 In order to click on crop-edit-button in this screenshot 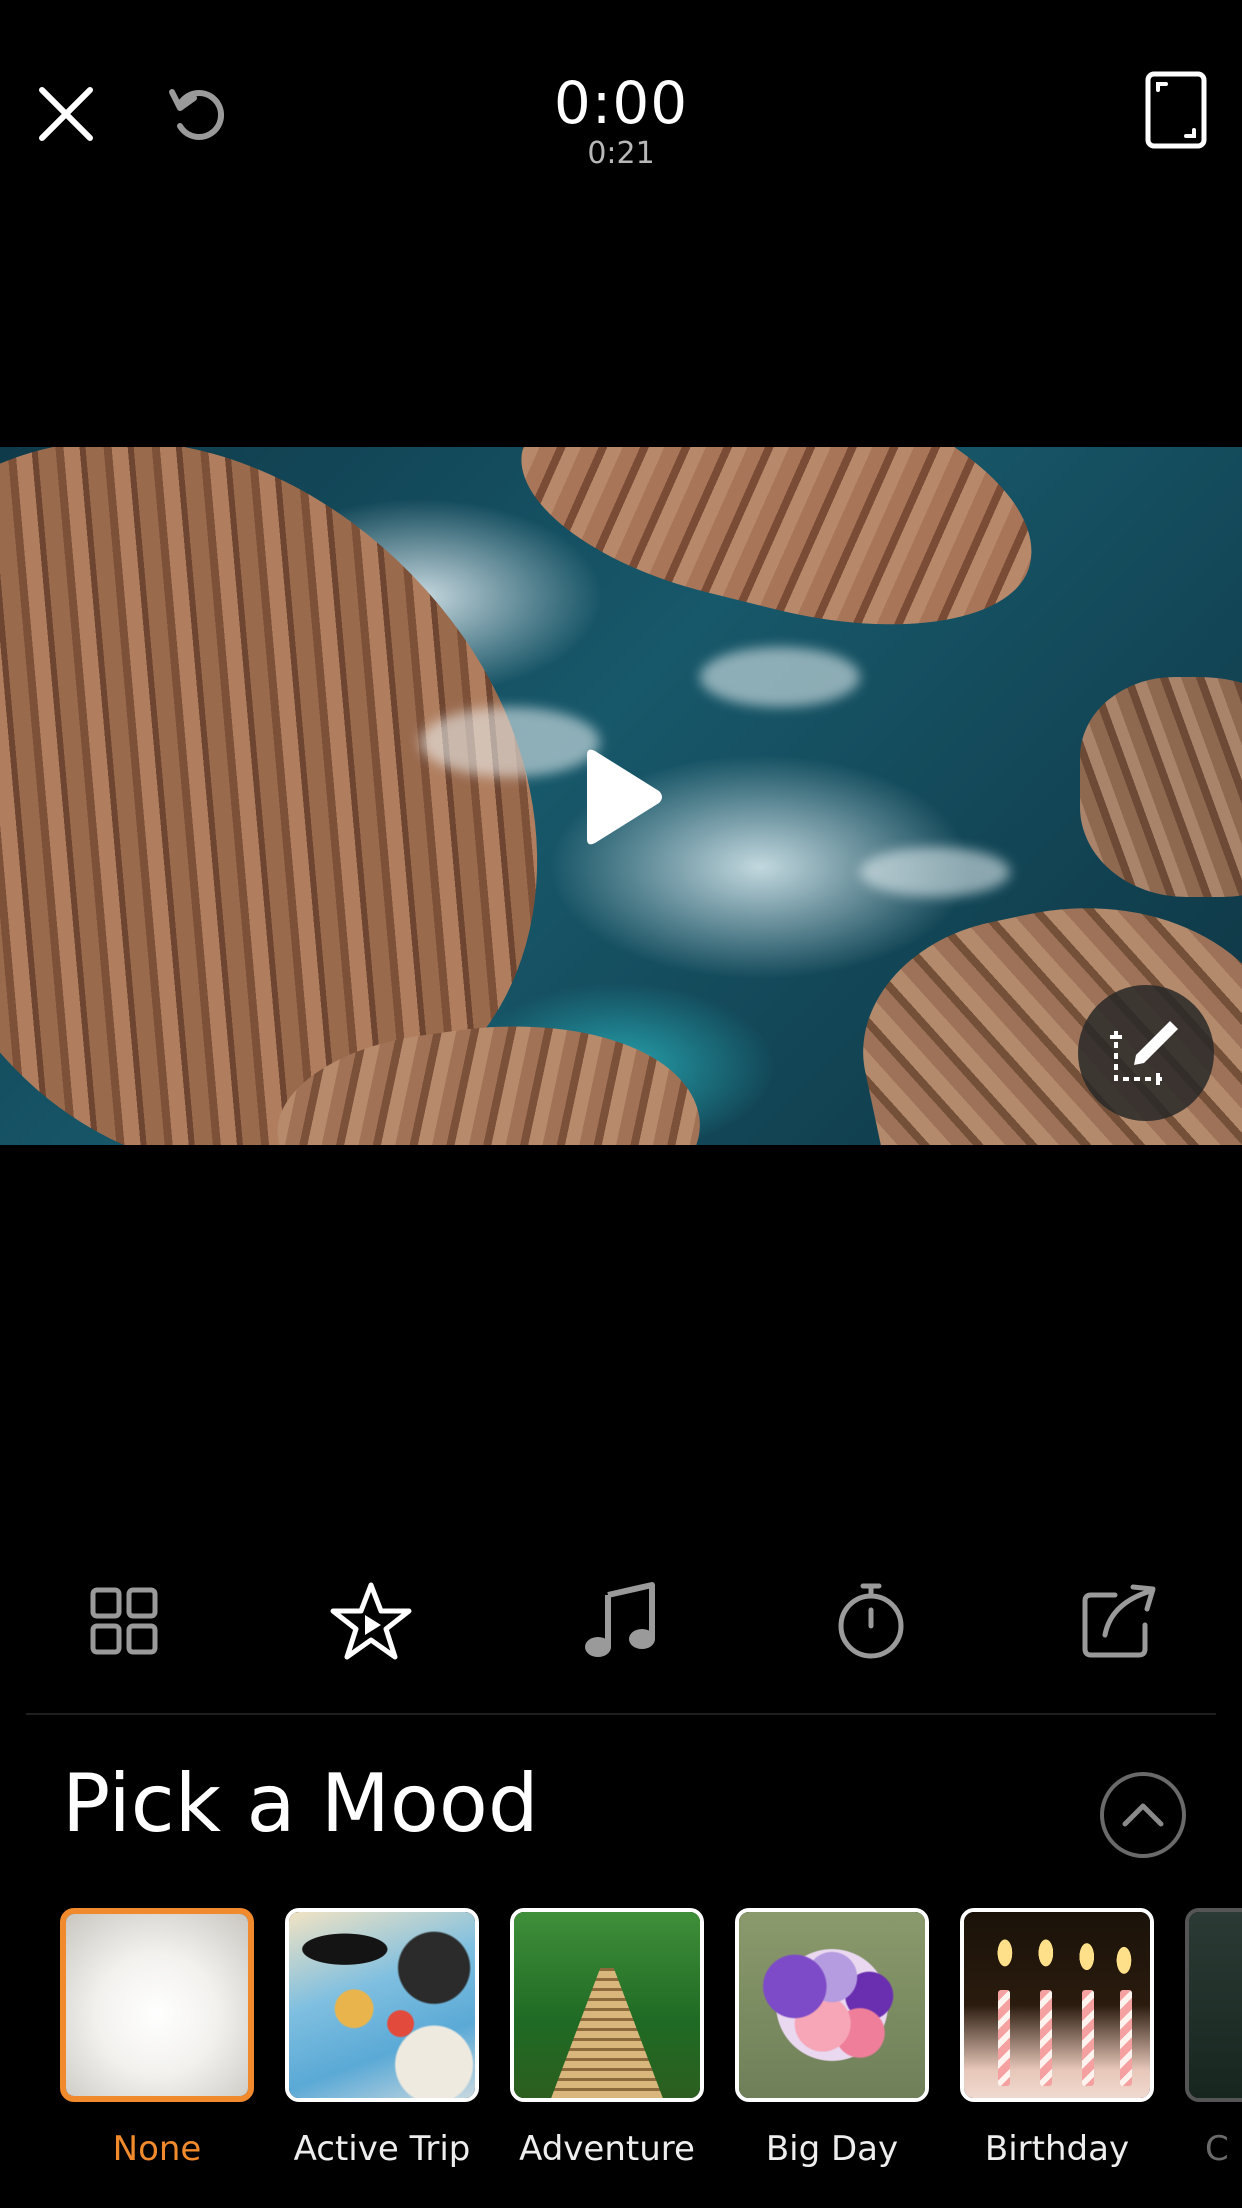, I will do `click(1146, 1053)`.